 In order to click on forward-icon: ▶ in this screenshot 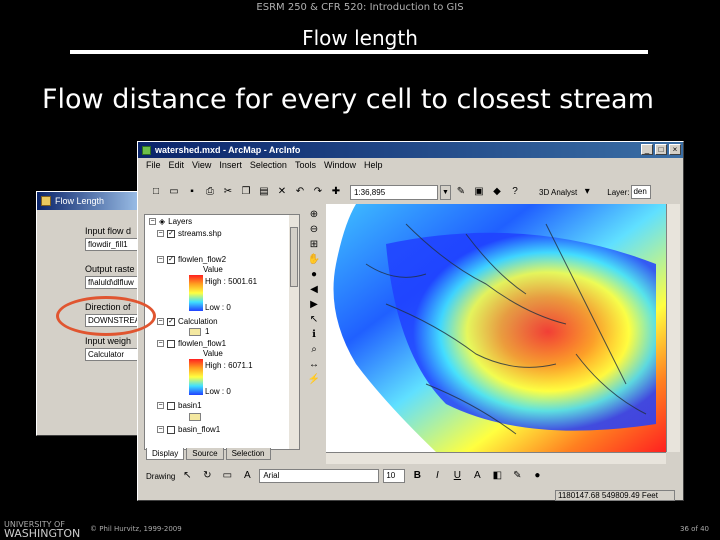, I will do `click(314, 304)`.